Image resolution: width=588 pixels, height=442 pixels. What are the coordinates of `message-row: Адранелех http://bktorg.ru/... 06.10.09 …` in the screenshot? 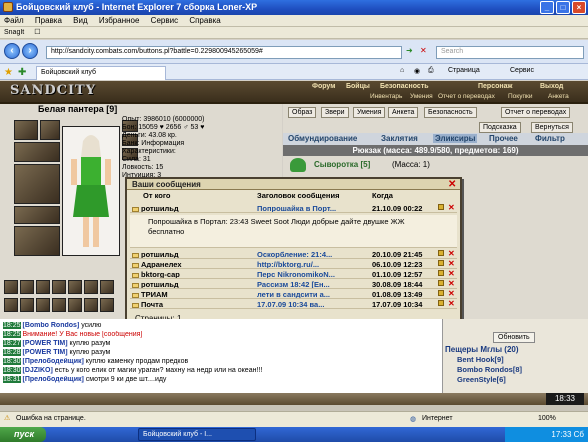 It's located at (293, 264).